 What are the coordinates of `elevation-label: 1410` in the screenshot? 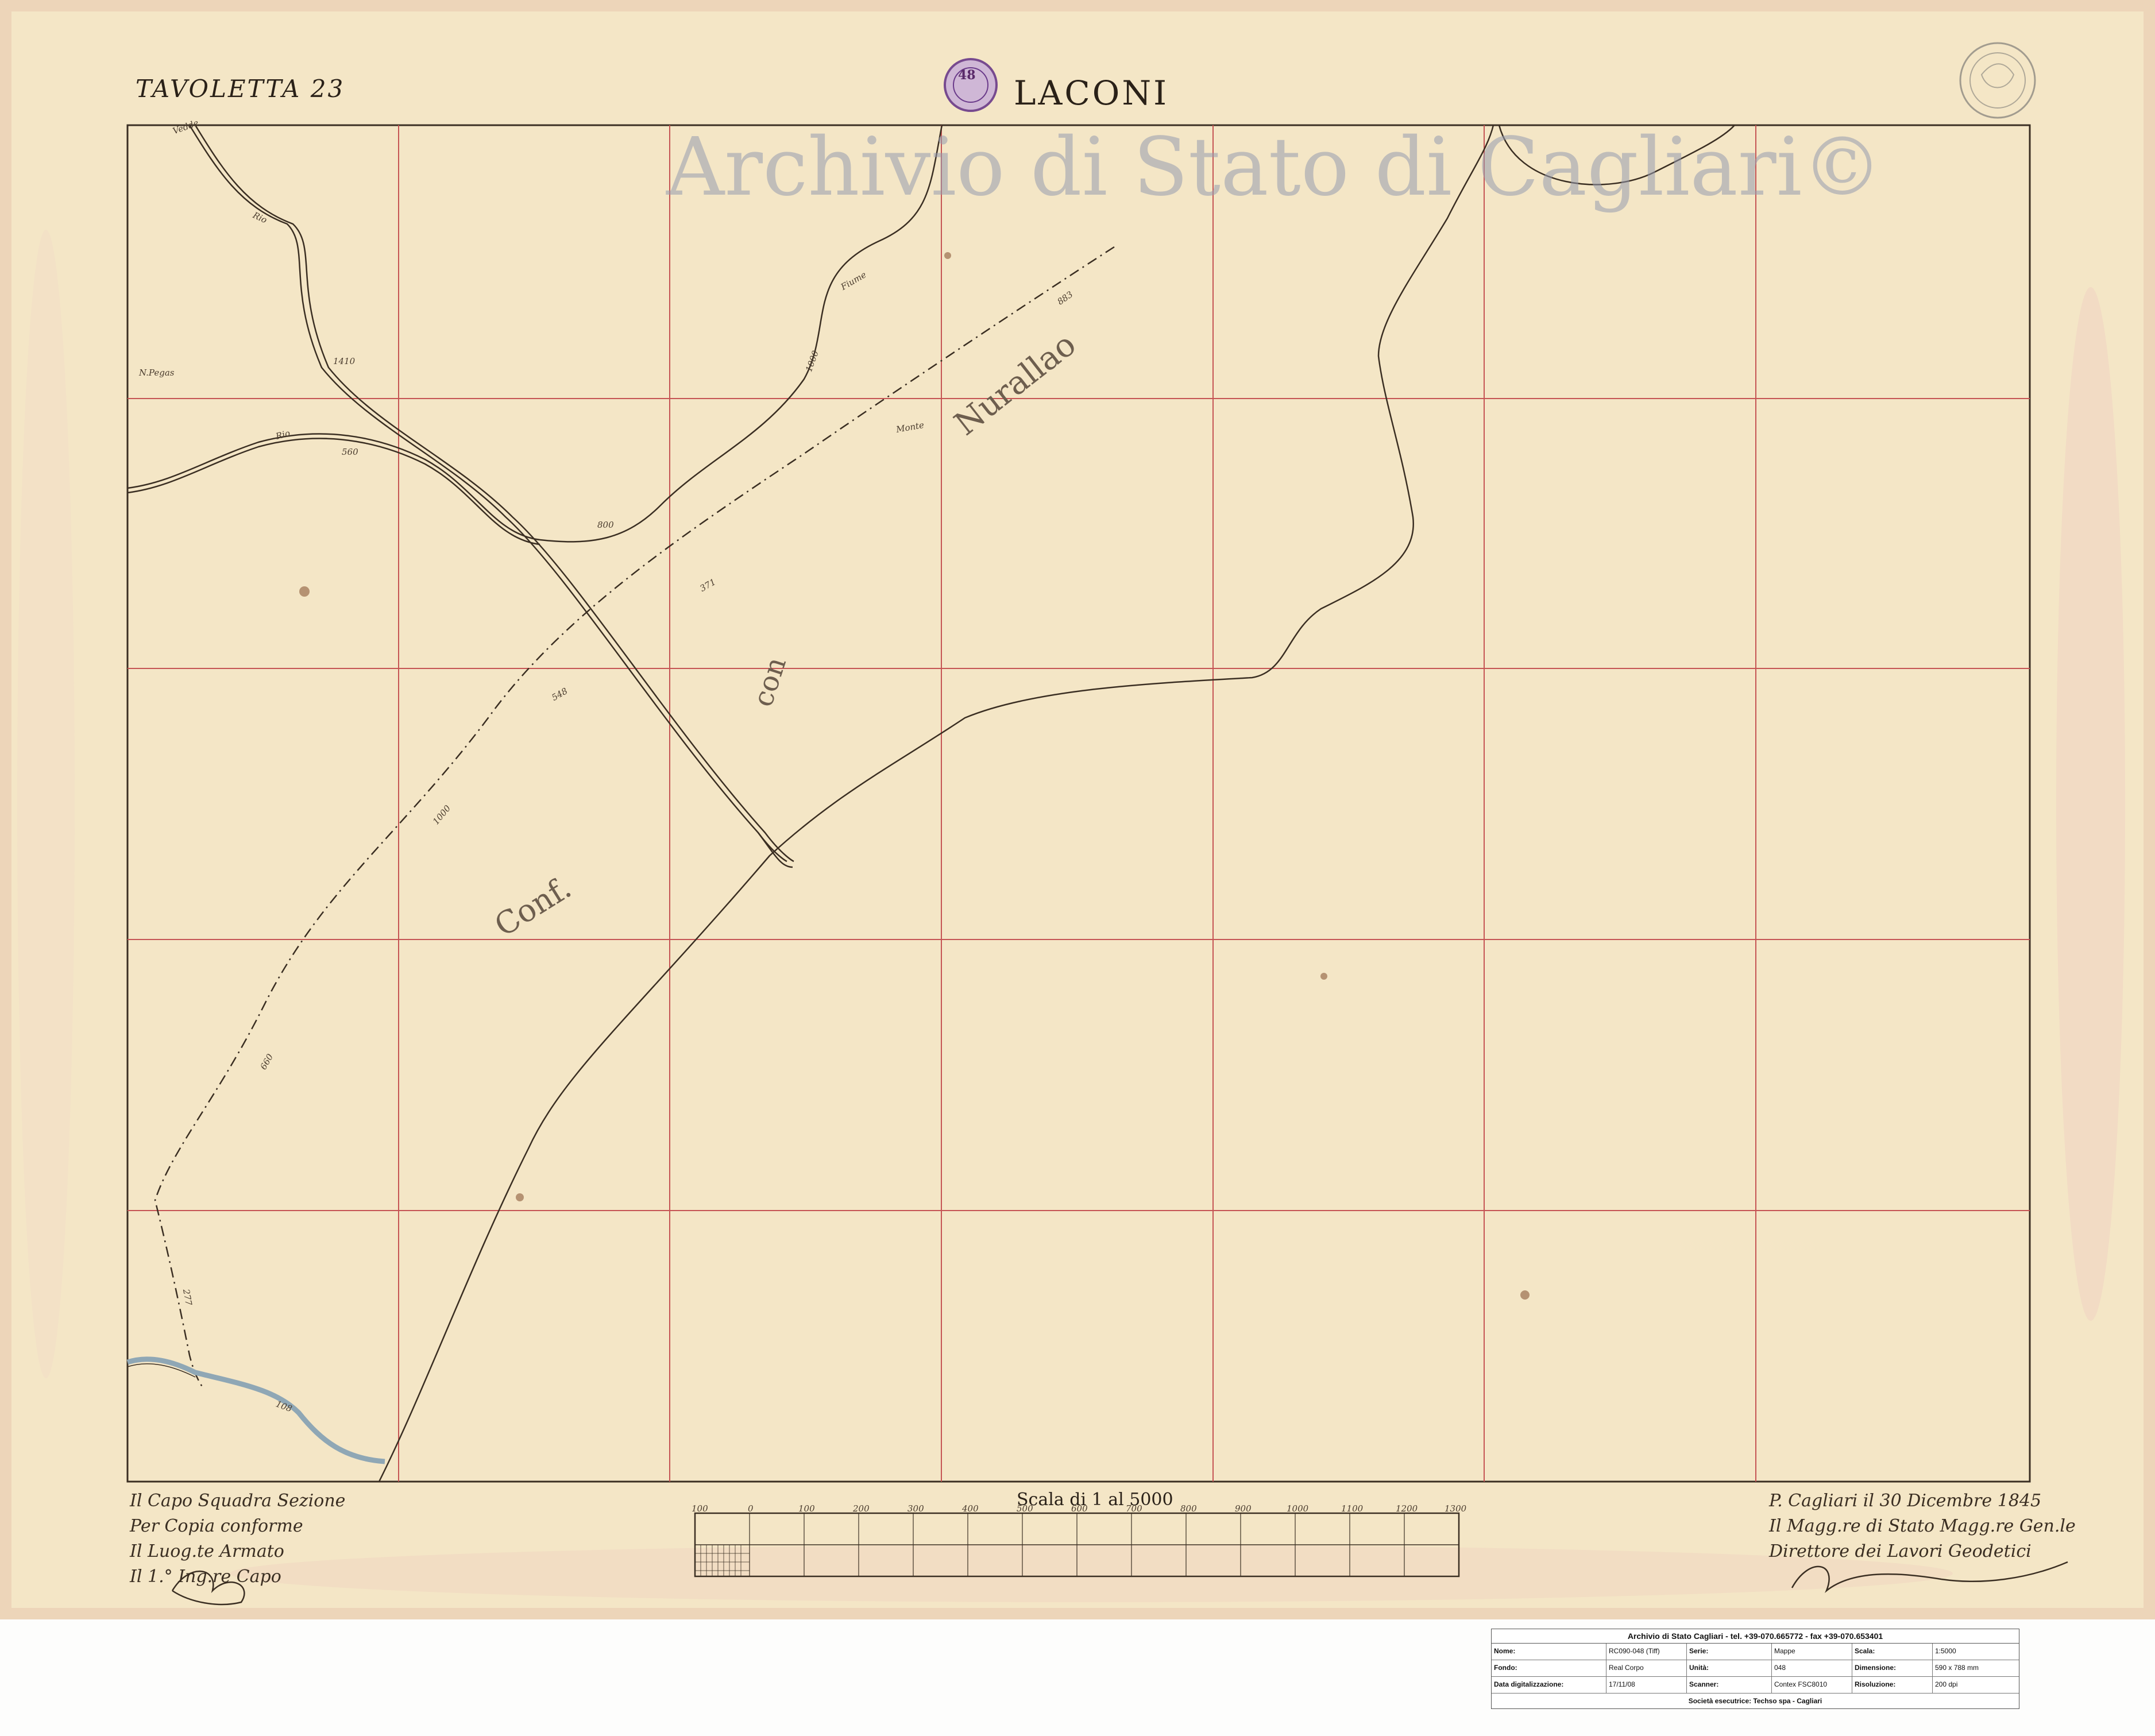 It's located at (344, 361).